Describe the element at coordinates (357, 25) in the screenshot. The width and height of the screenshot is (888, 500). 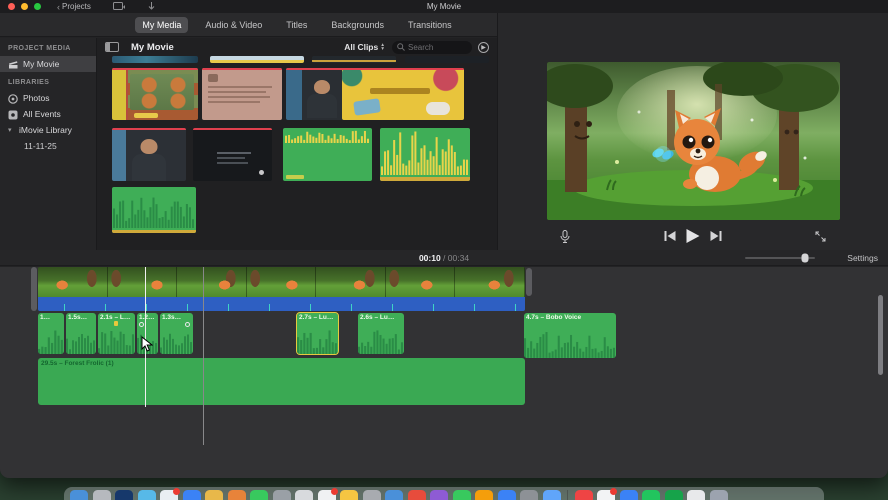
I see `tab-backgrounds: Backgrounds` at that location.